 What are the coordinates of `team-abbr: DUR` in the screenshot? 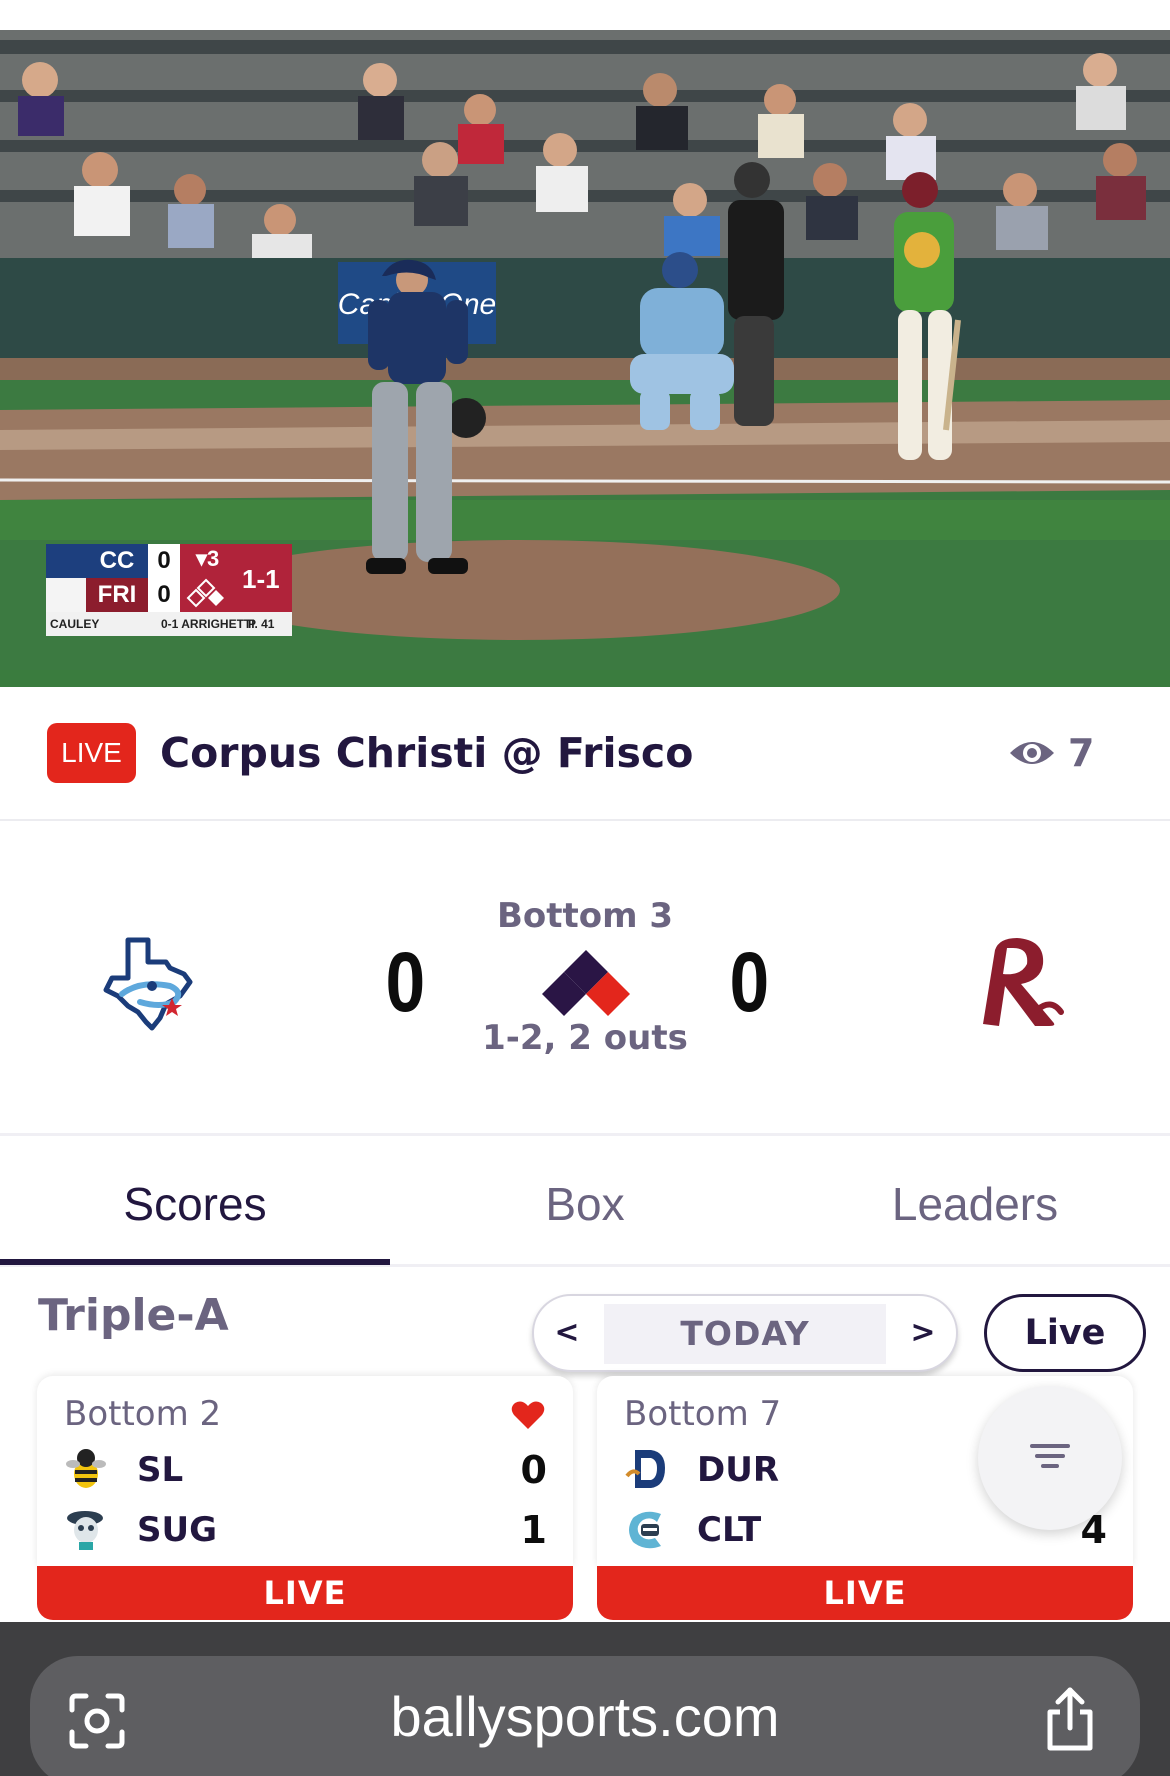 It's located at (738, 1470).